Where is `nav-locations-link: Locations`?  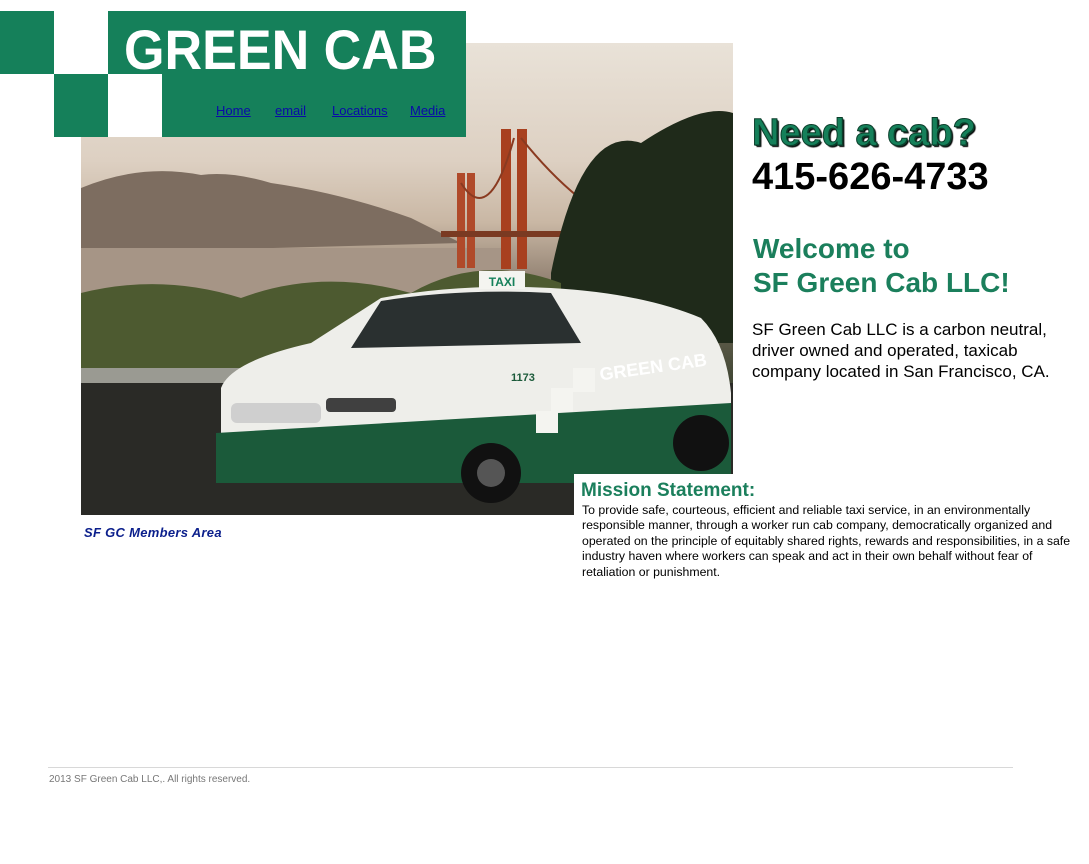
nav-locations-link: Locations is located at coordinates (360, 110).